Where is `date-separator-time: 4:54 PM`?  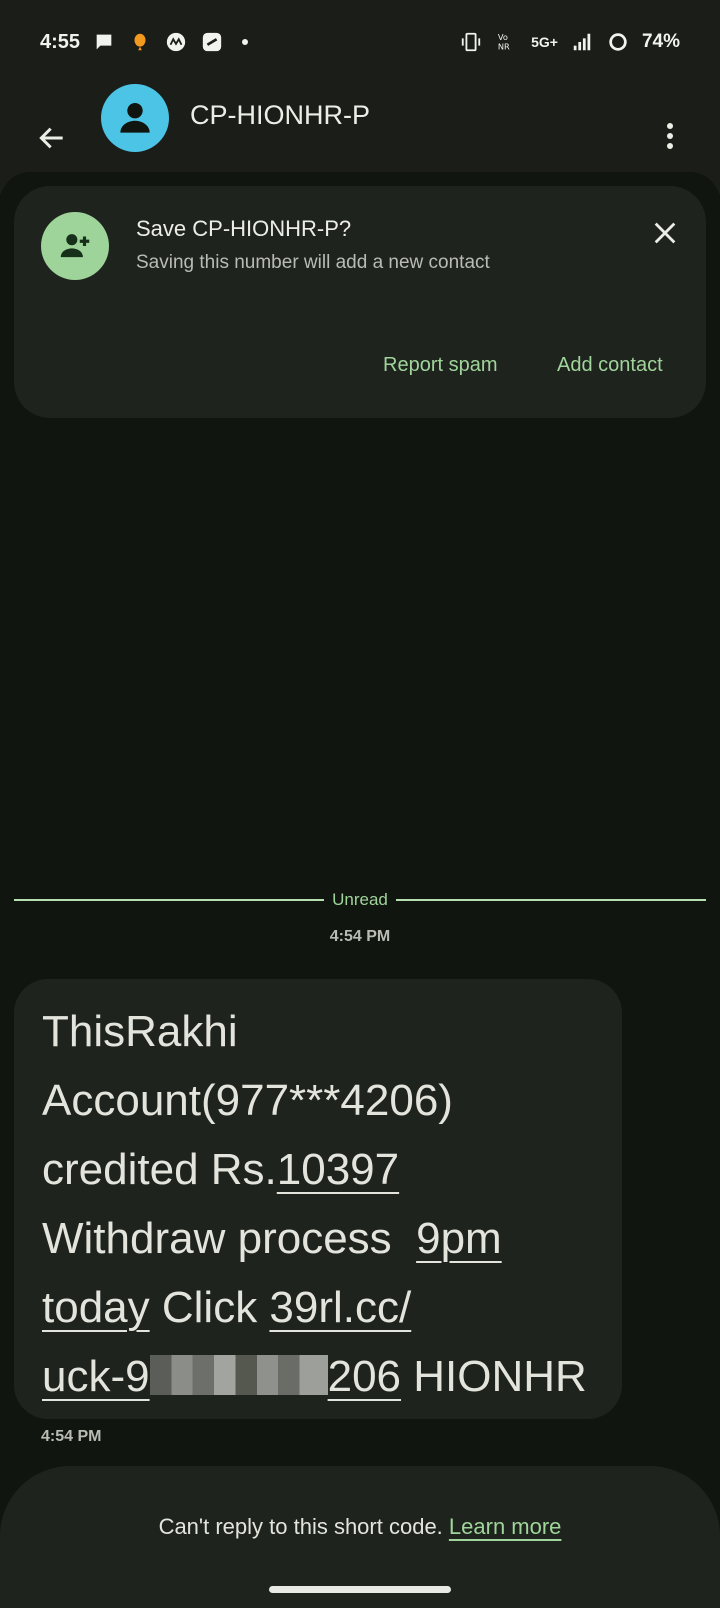
date-separator-time: 4:54 PM is located at coordinates (360, 936).